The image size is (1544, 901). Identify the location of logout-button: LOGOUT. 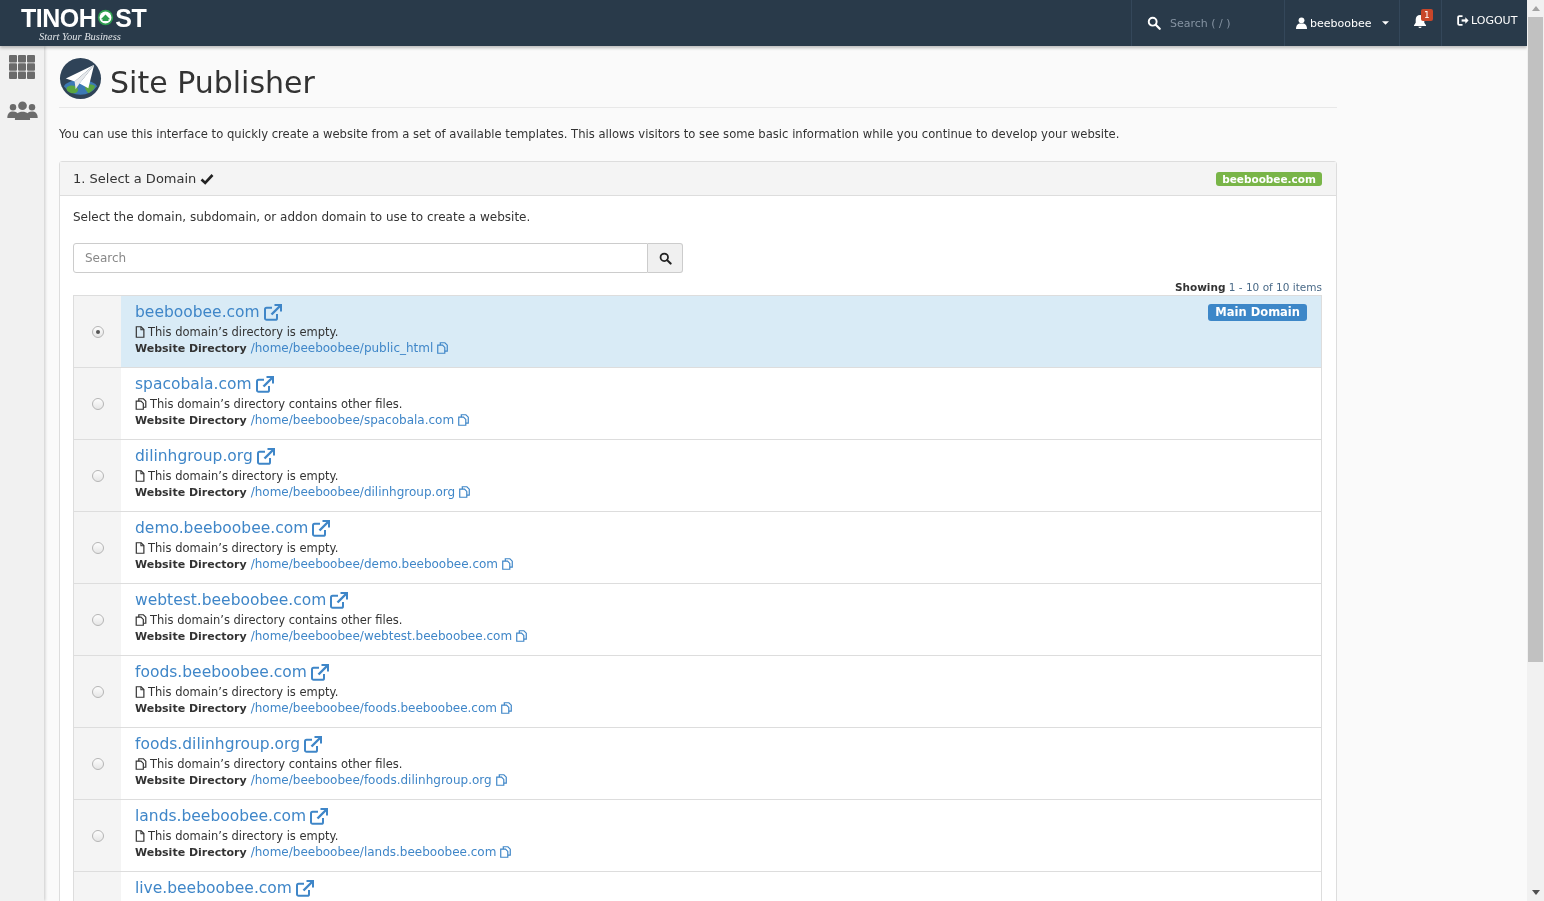
(1484, 23).